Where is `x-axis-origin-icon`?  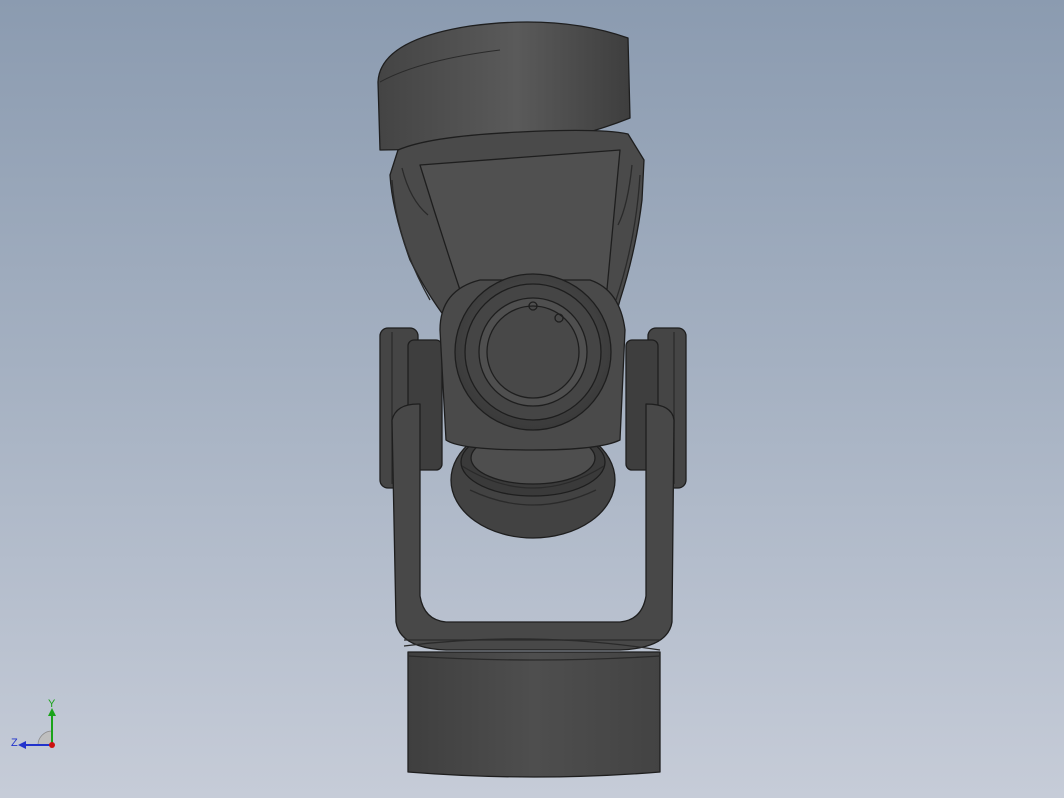
x-axis-origin-icon is located at coordinates (52, 745).